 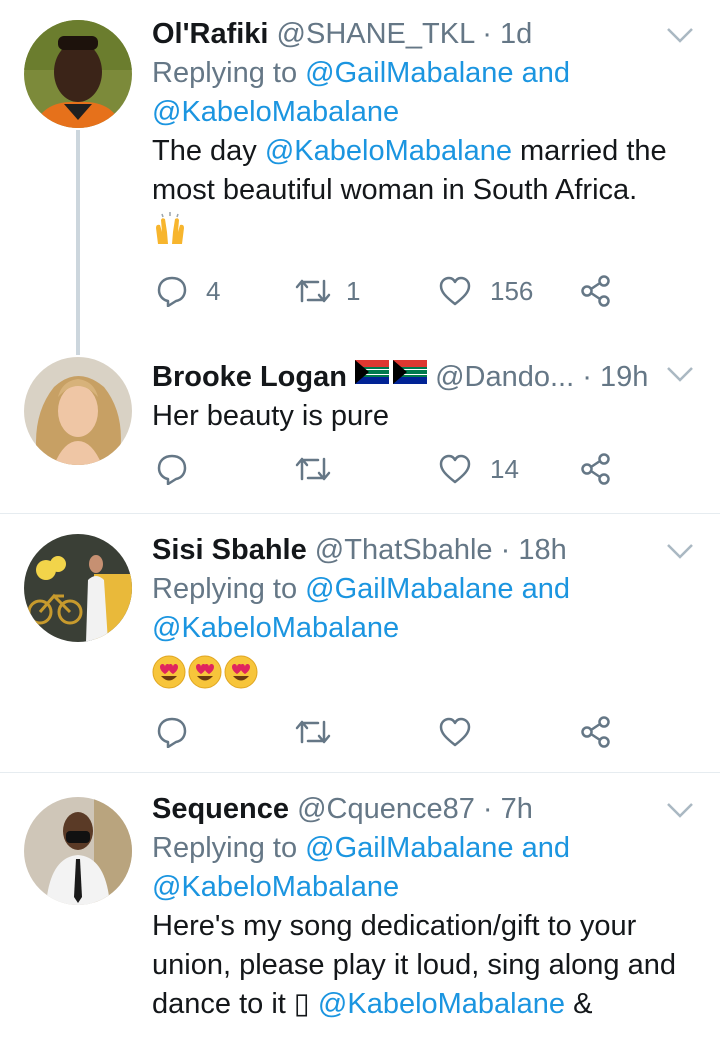 I want to click on south-africa-flag-icon, so click(x=391, y=376).